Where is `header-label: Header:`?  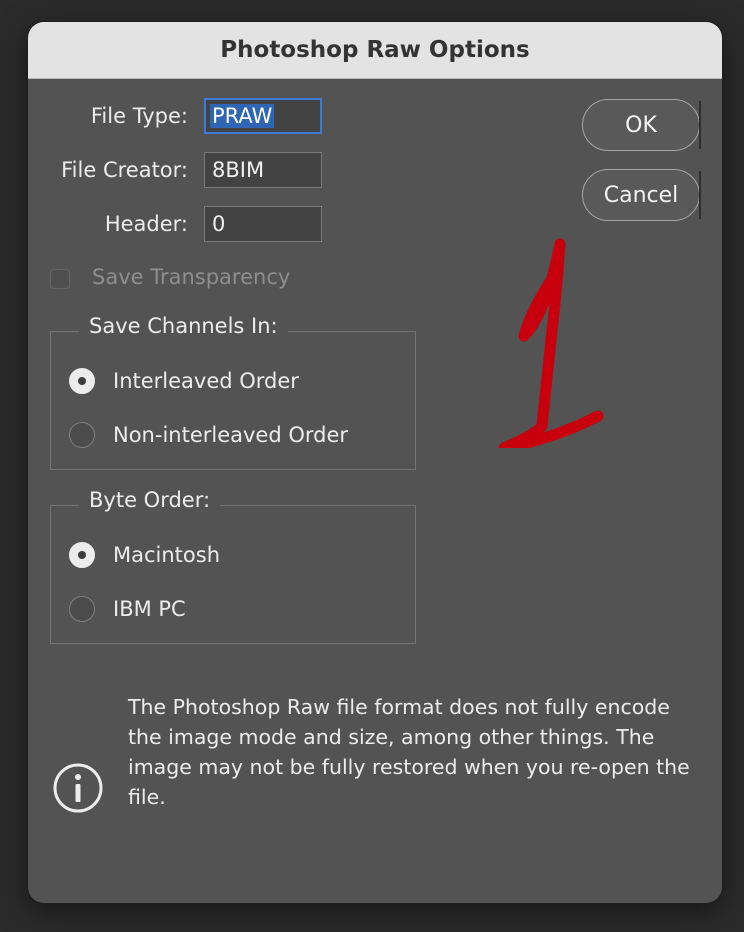
header-label: Header: is located at coordinates (146, 224).